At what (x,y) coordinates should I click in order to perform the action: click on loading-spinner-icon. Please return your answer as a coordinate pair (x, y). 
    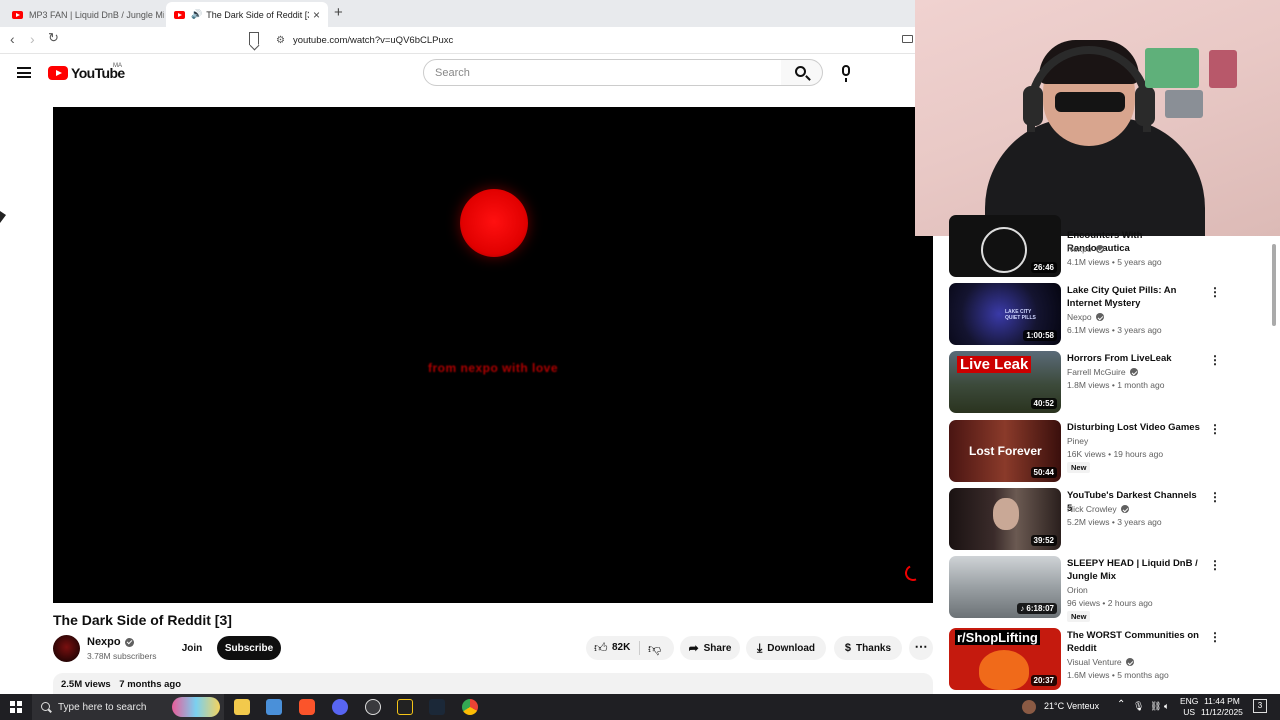
    Looking at the image, I should click on (913, 573).